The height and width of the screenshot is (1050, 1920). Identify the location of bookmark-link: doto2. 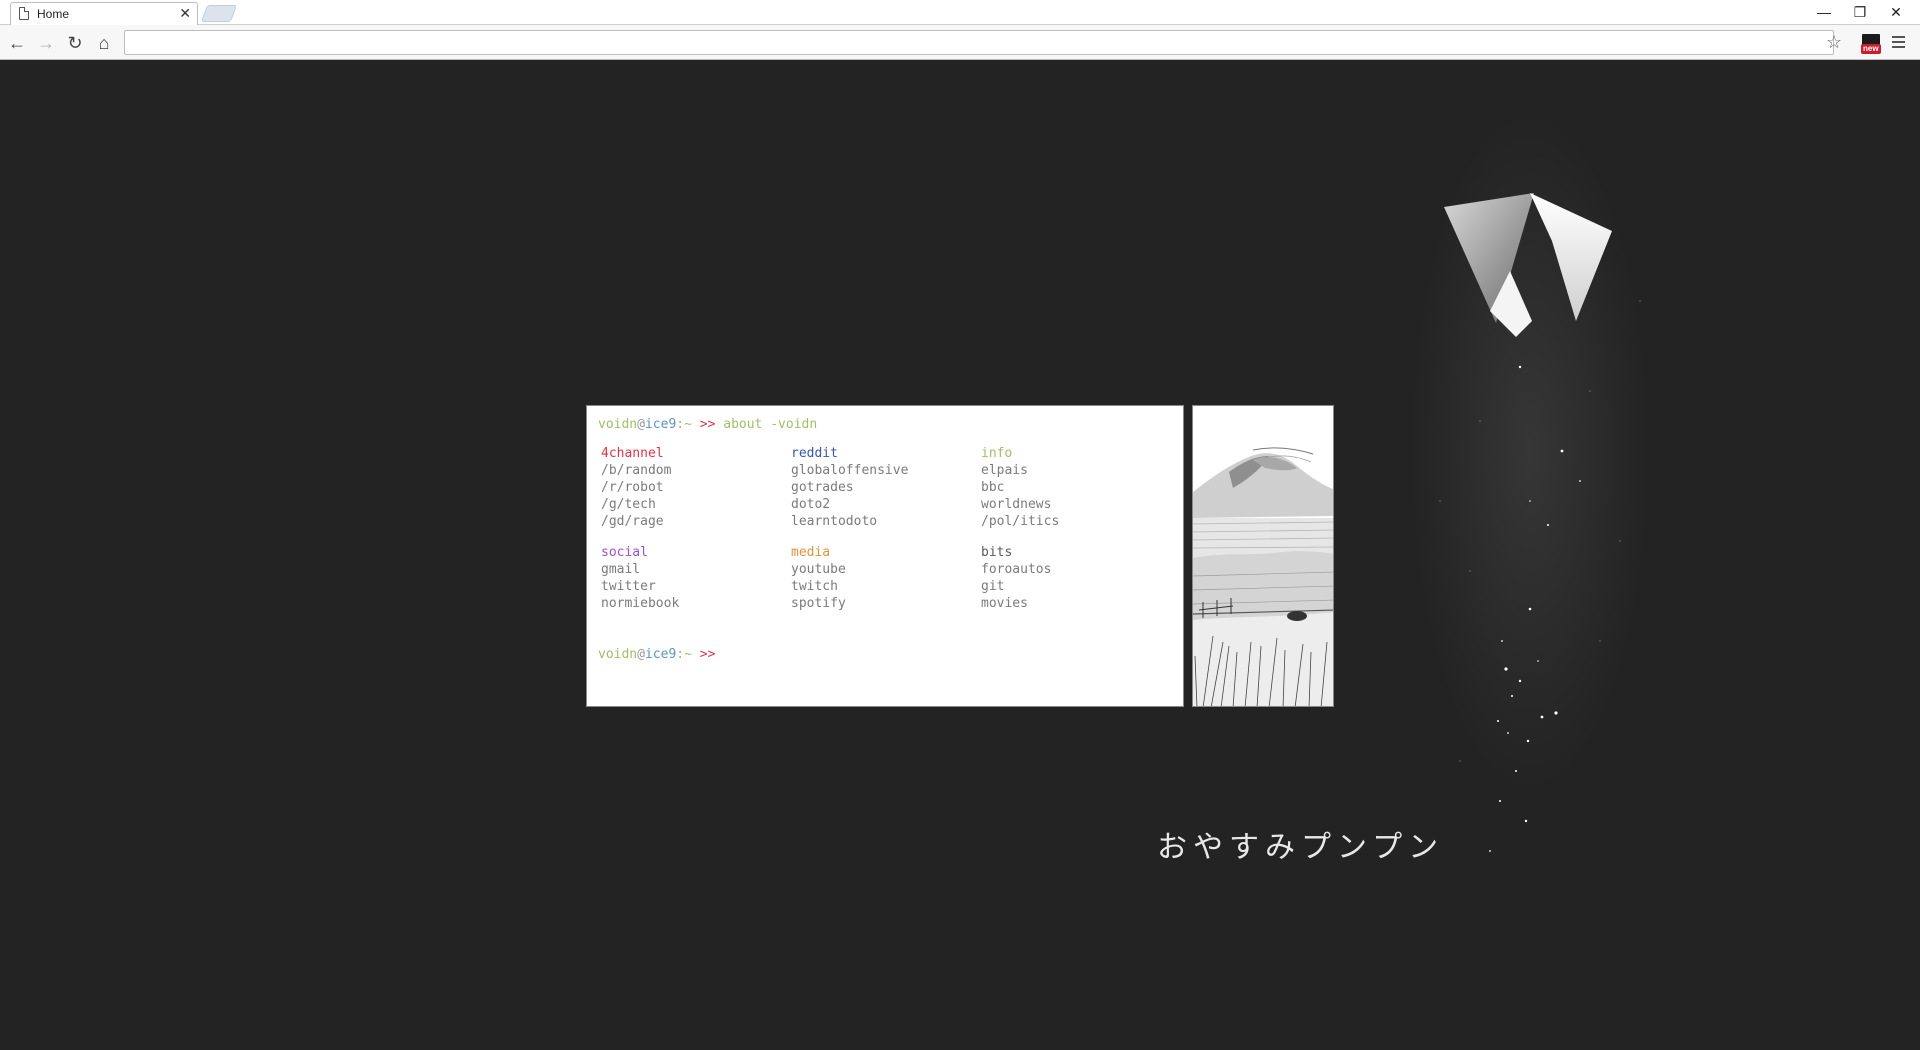
(886, 504).